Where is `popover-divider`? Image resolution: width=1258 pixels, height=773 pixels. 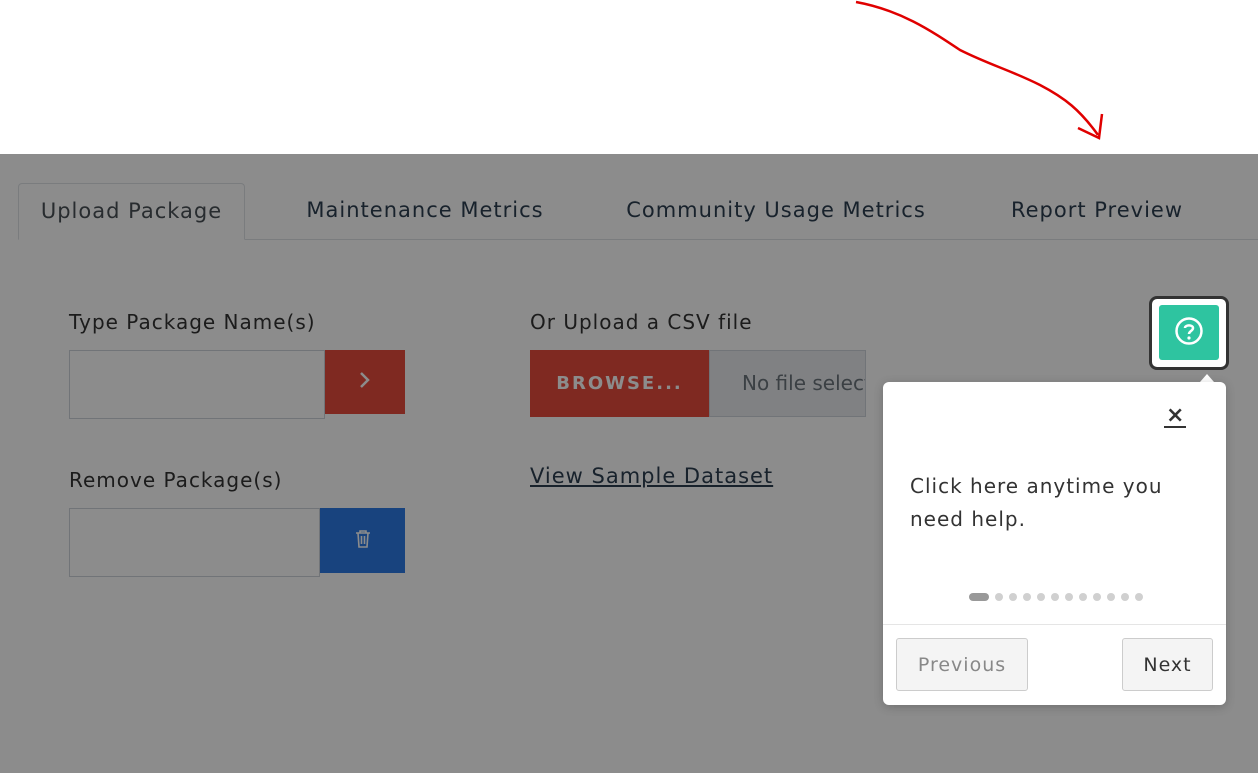 popover-divider is located at coordinates (1054, 624).